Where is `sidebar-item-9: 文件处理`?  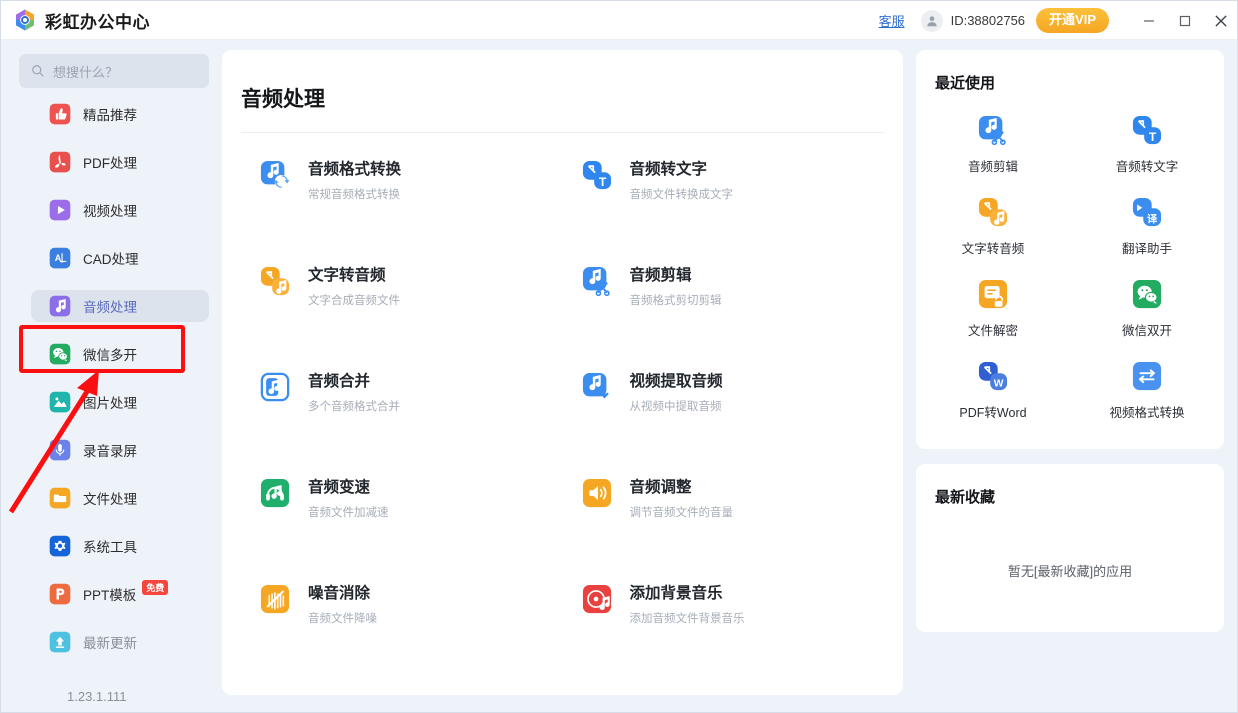 sidebar-item-9: 文件处理 is located at coordinates (120, 498).